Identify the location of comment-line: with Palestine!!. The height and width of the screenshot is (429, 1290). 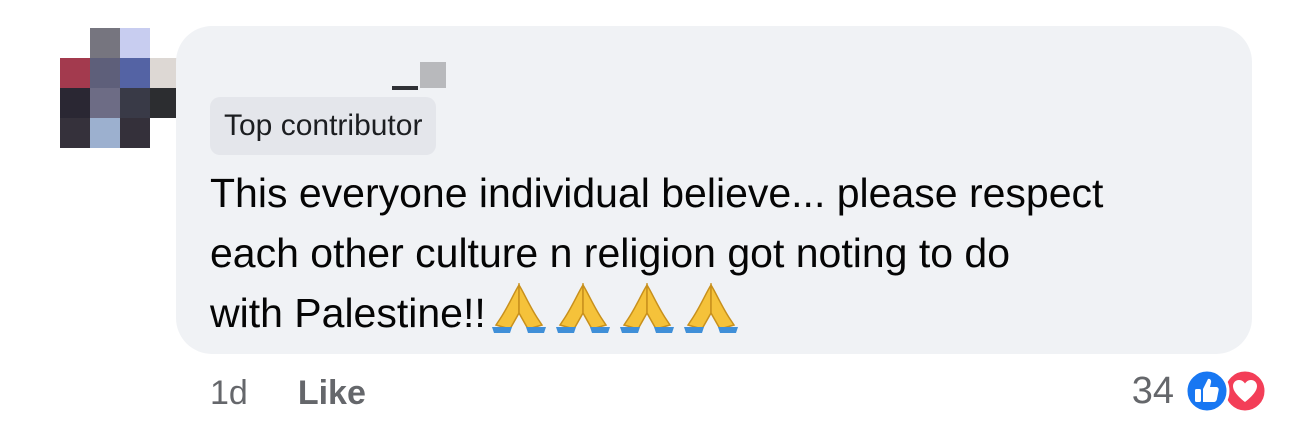
(720, 313).